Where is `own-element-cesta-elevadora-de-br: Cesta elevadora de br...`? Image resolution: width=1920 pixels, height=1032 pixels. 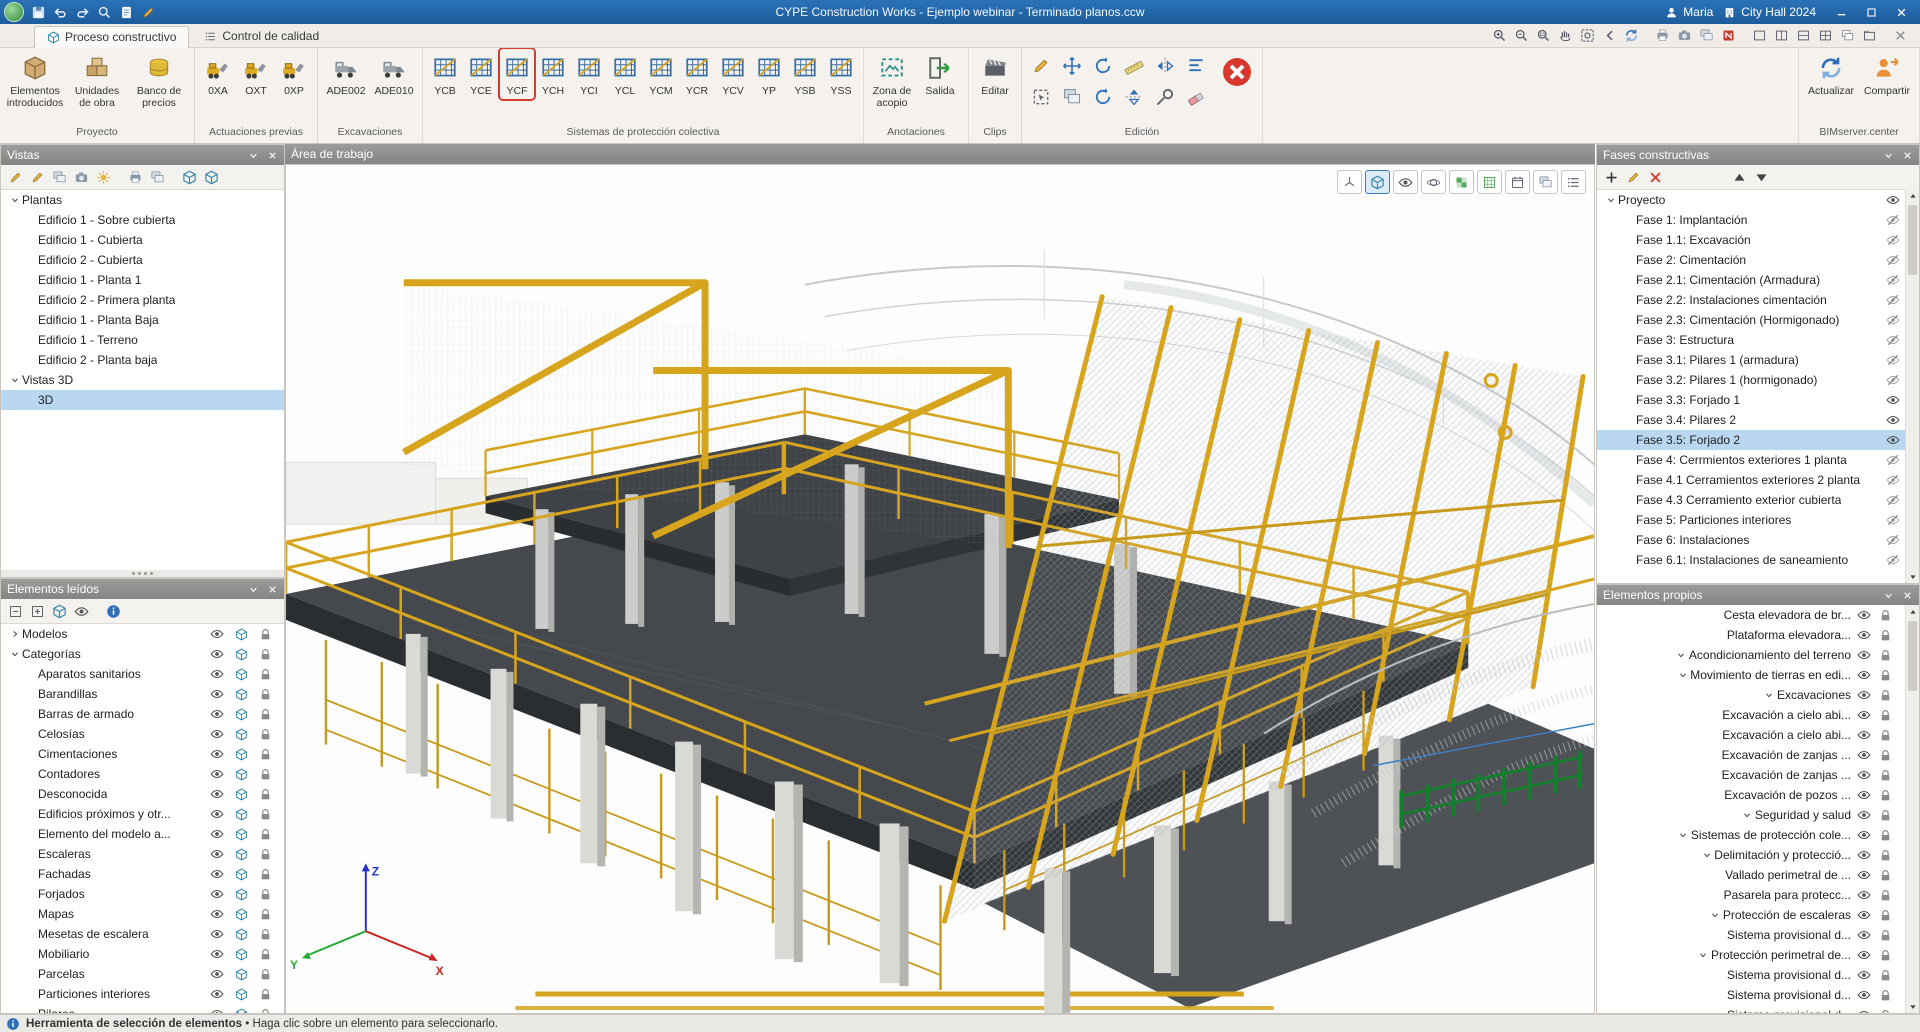 own-element-cesta-elevadora-de-br: Cesta elevadora de br... is located at coordinates (1751, 615).